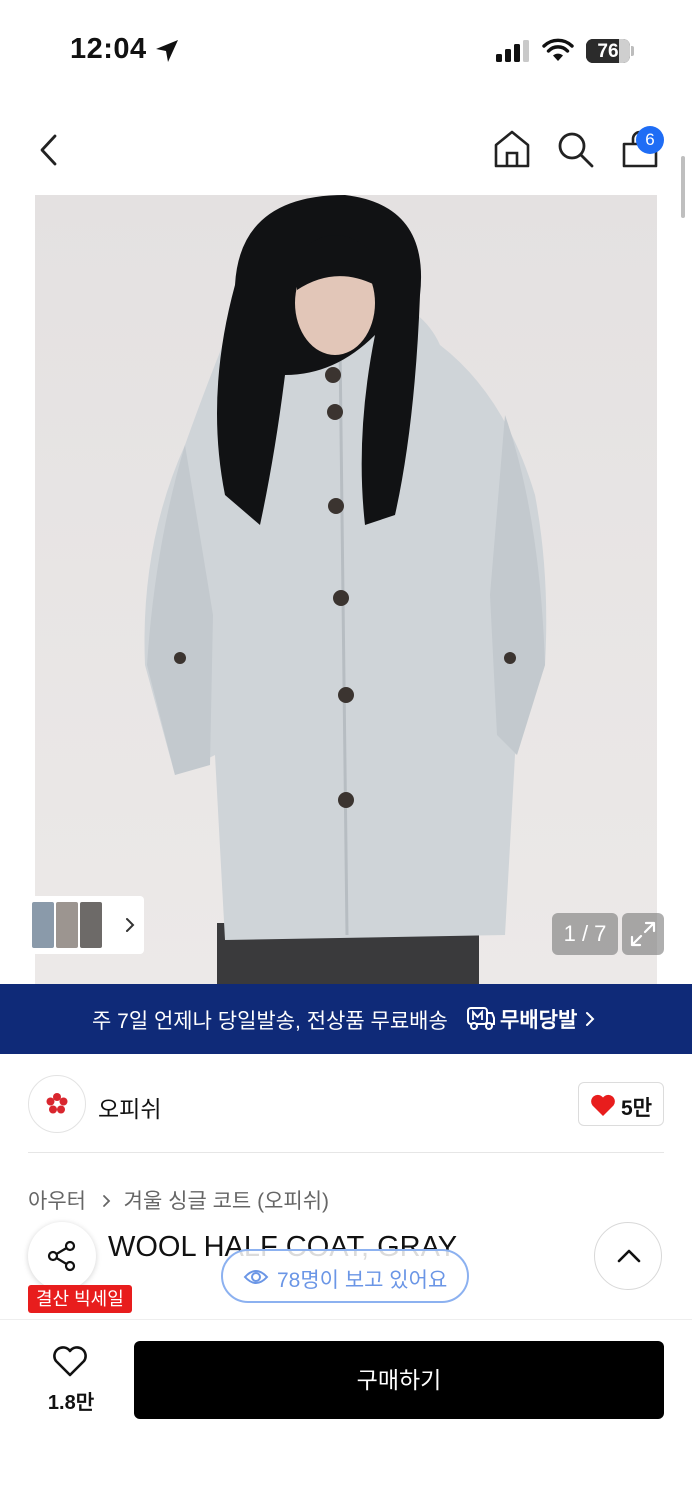 This screenshot has width=692, height=1500. Describe the element at coordinates (167, 51) in the screenshot. I see `location-arrow-icon` at that location.